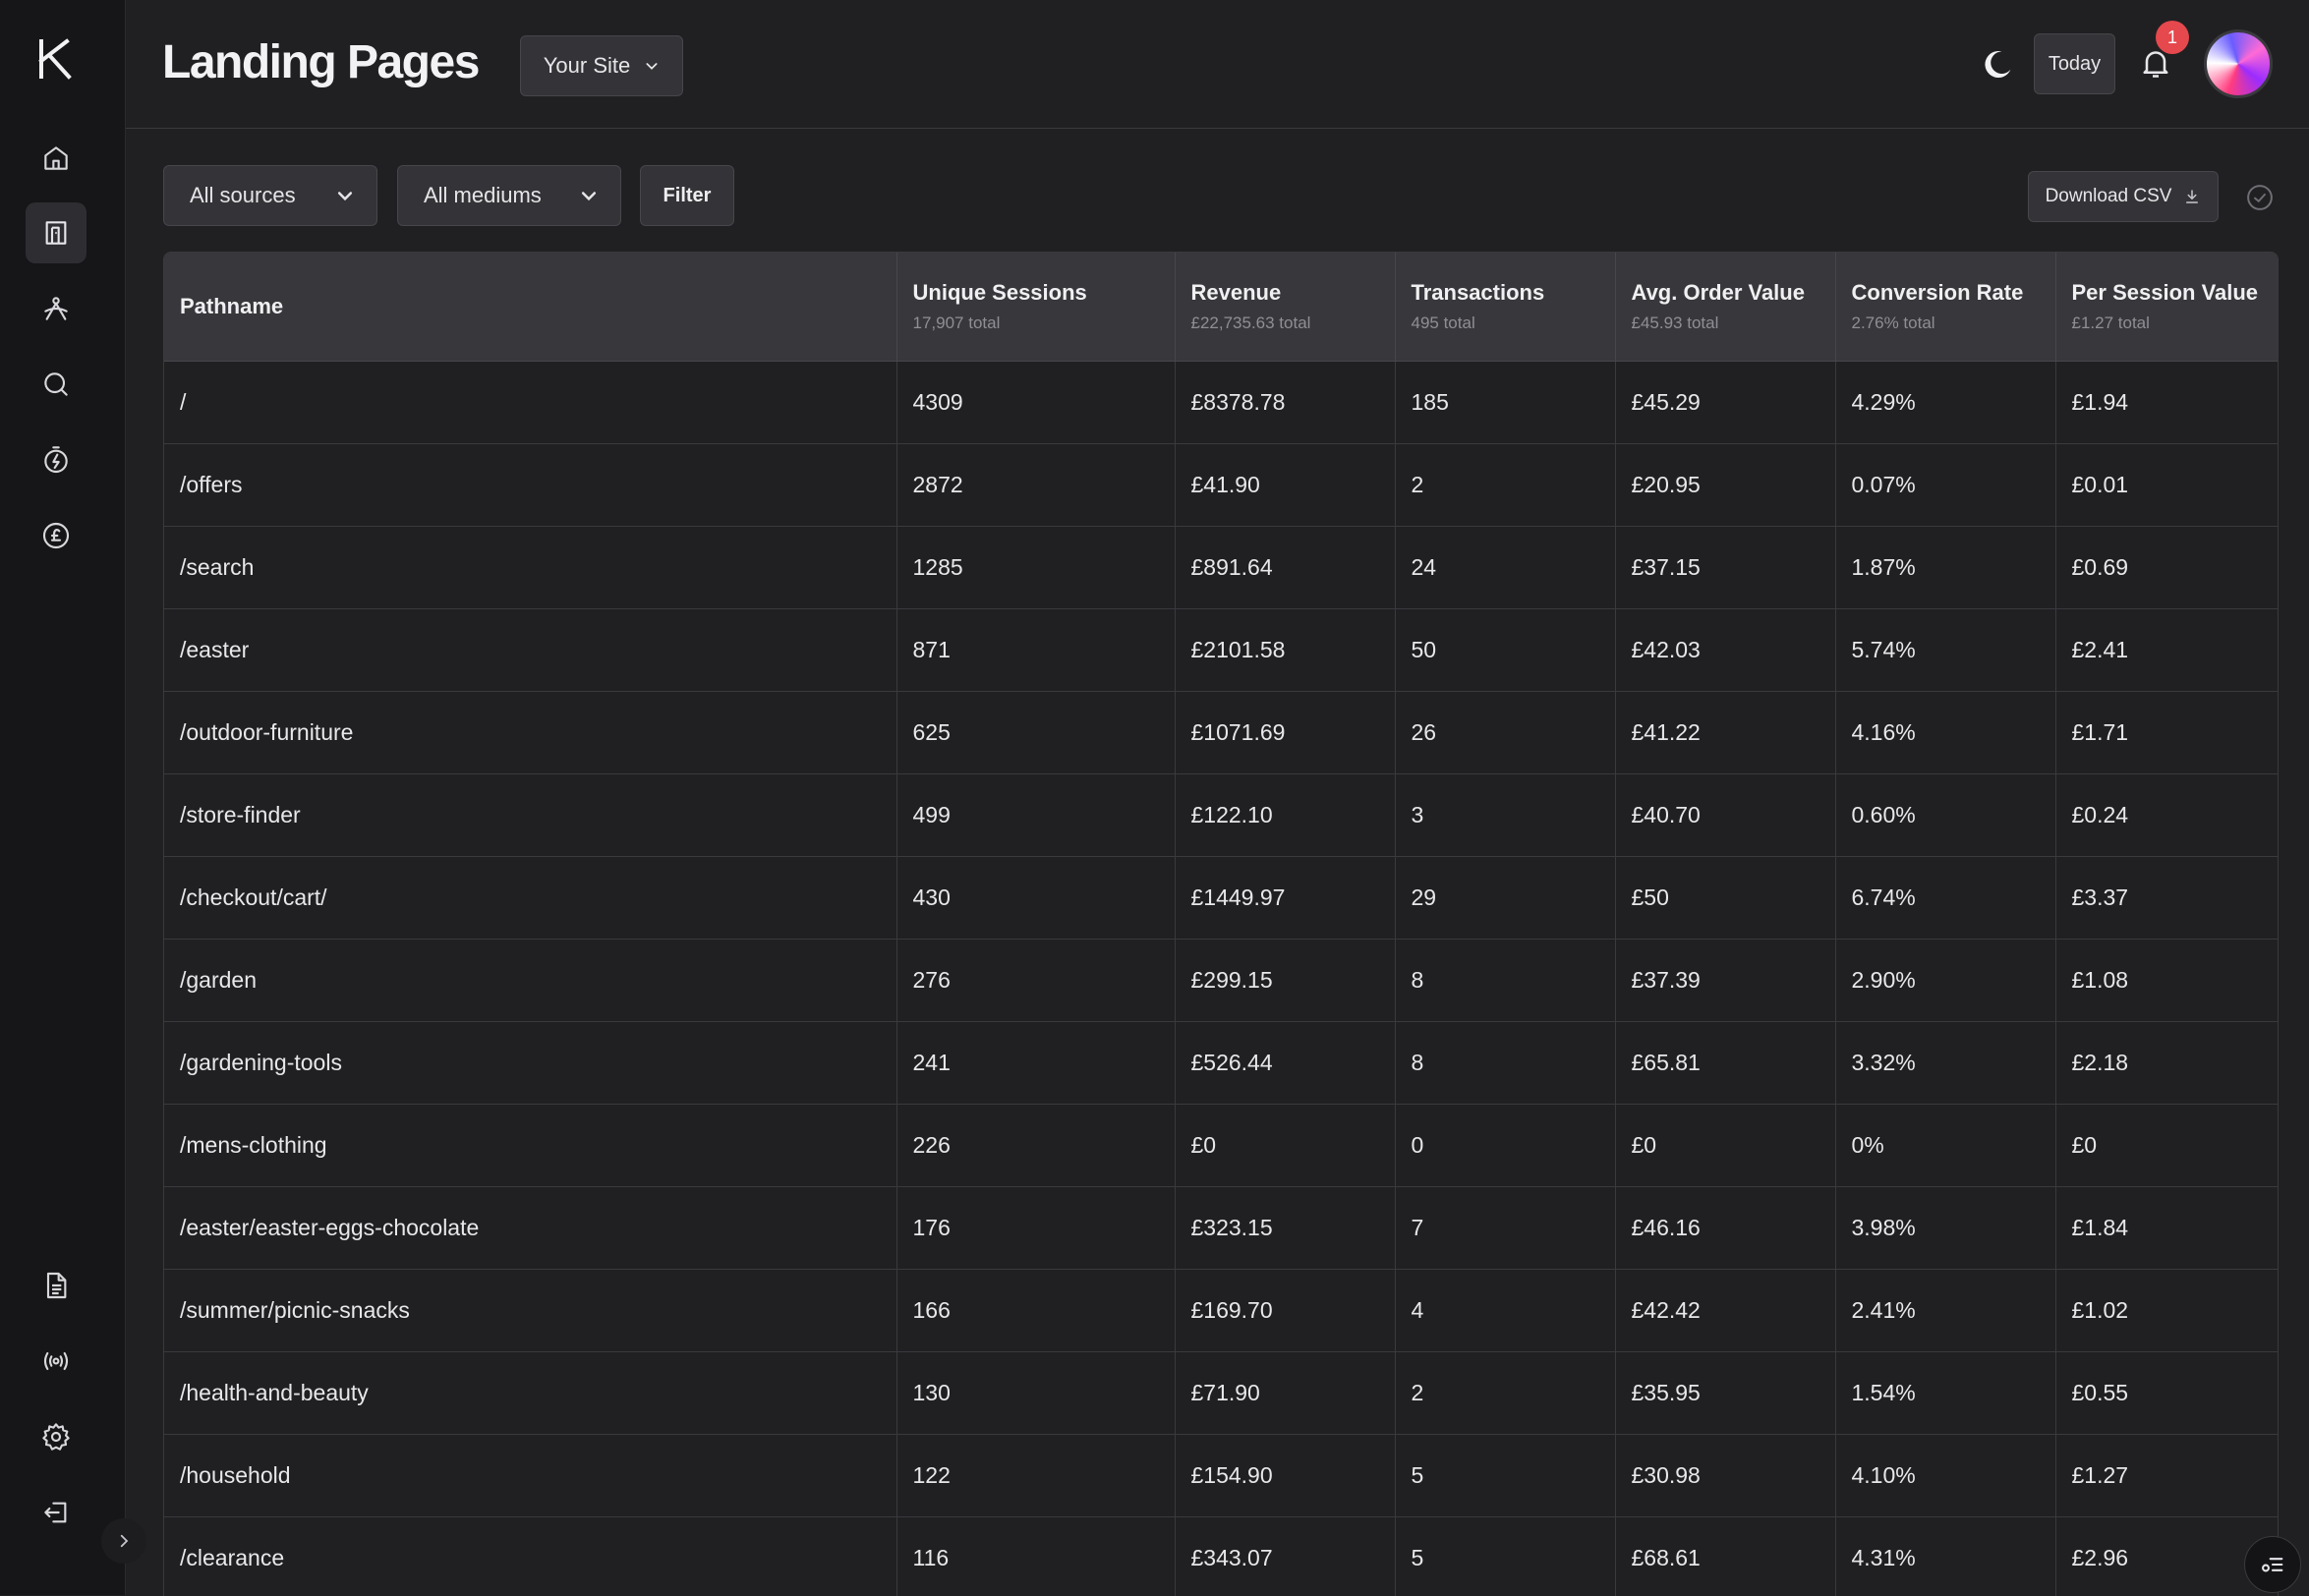 The image size is (2309, 1596). I want to click on table-row: /easter871£2101.5850£42.035.74%£2.41, so click(1221, 650).